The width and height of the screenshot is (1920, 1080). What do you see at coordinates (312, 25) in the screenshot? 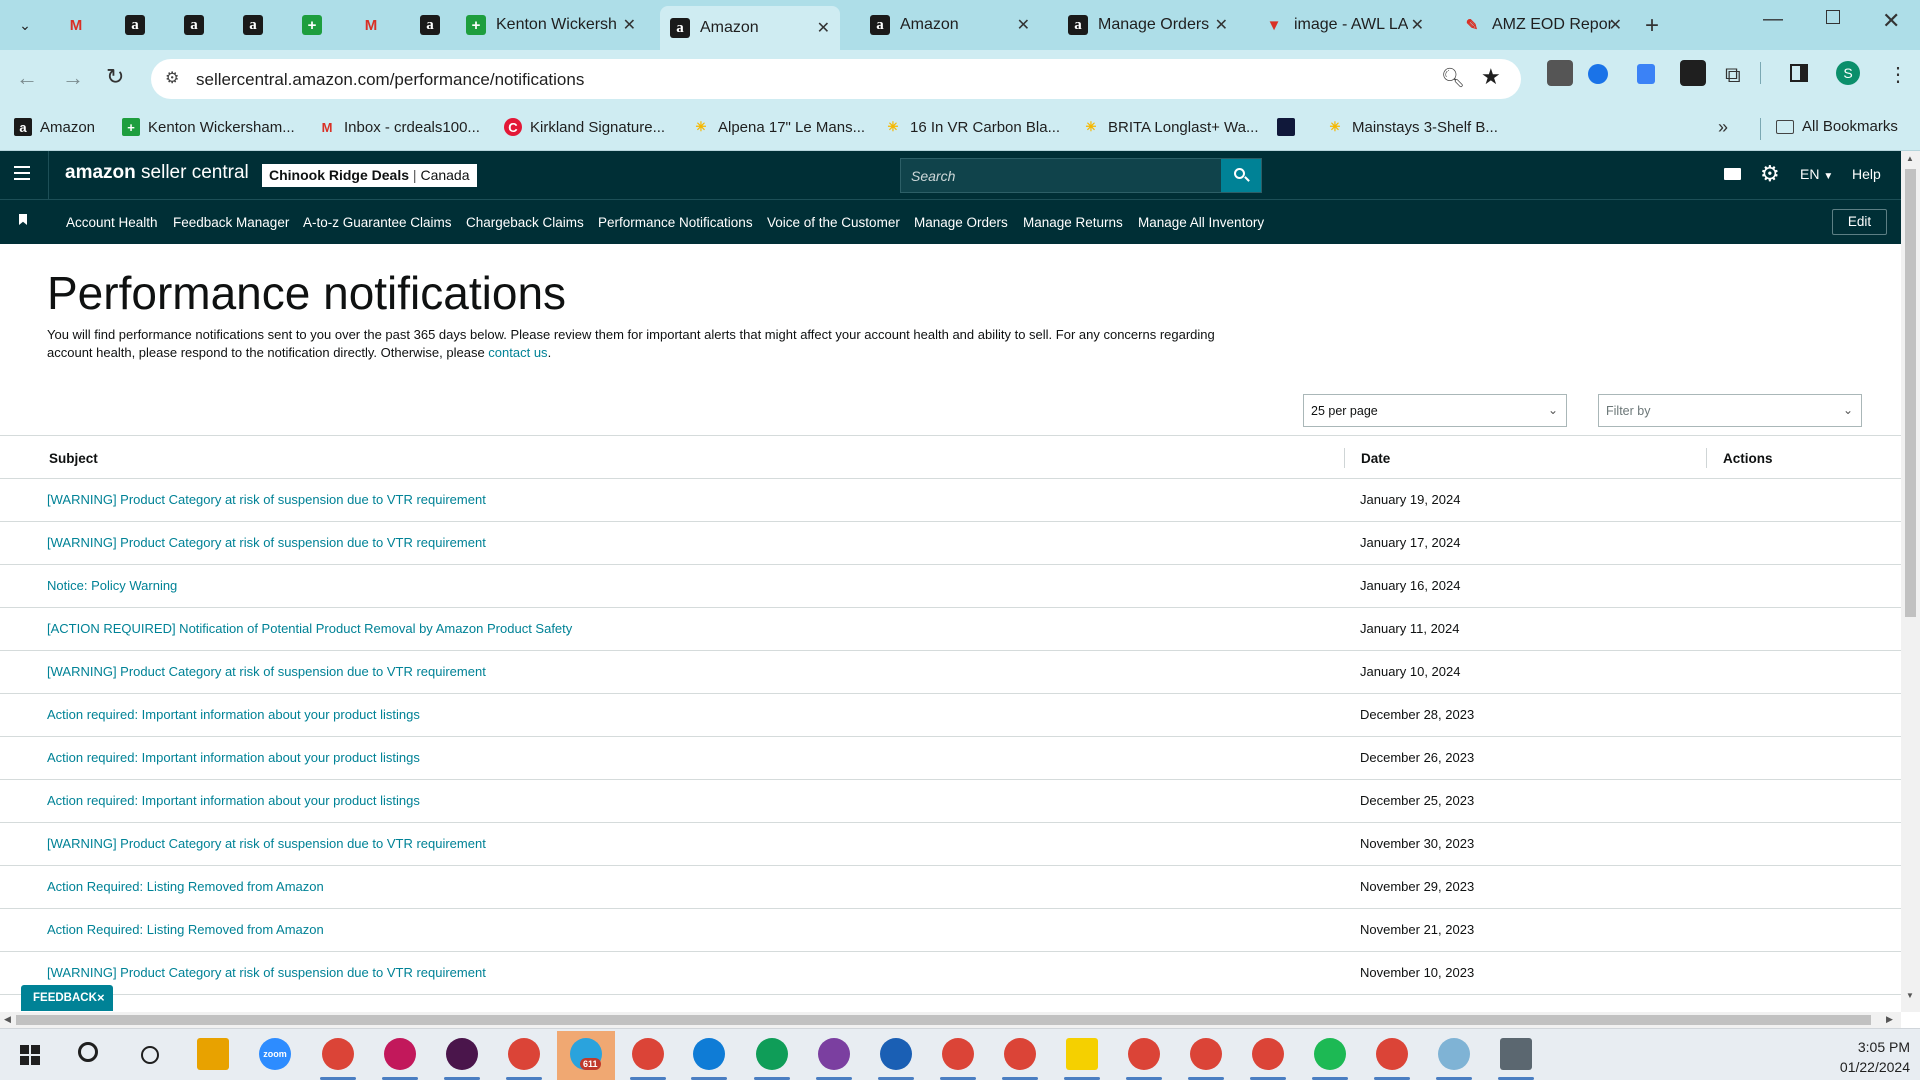
I see `browser-tab: +` at bounding box center [312, 25].